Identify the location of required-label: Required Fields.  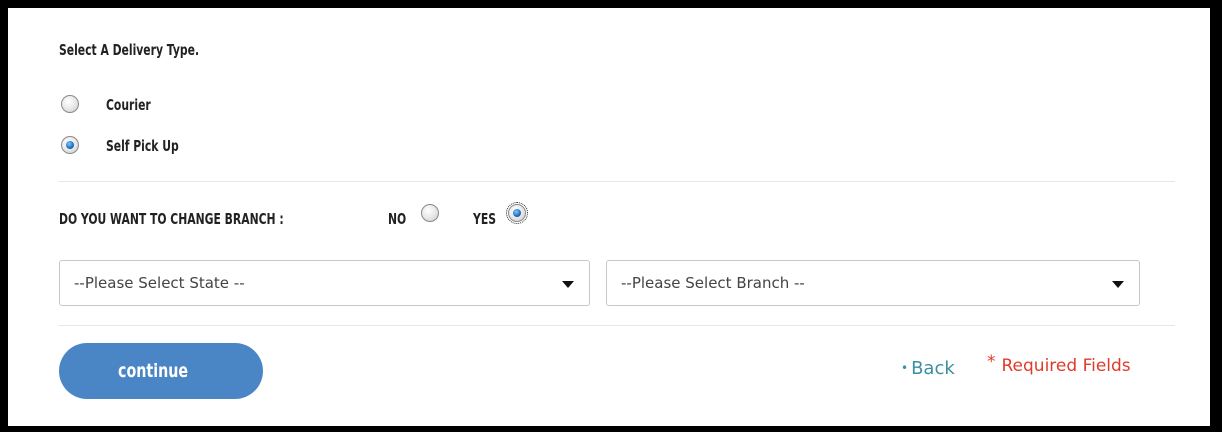
(1066, 366).